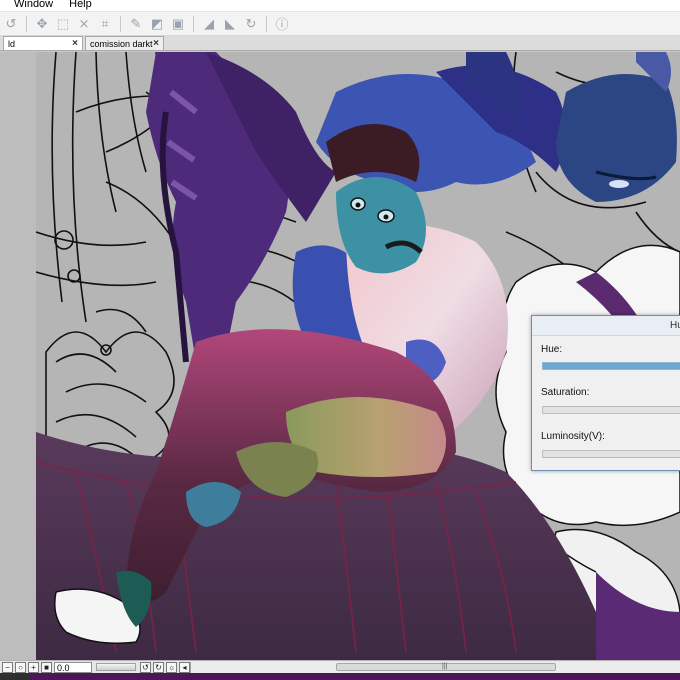 Image resolution: width=680 pixels, height=680 pixels. I want to click on menu-bar: Window Help, so click(340, 6).